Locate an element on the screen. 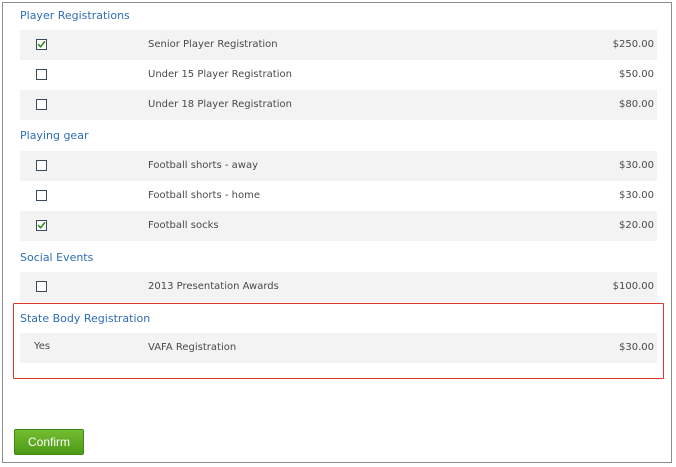 Image resolution: width=676 pixels, height=467 pixels. list-item-football-shorts-away: Football shorts - away $30.00 is located at coordinates (338, 166).